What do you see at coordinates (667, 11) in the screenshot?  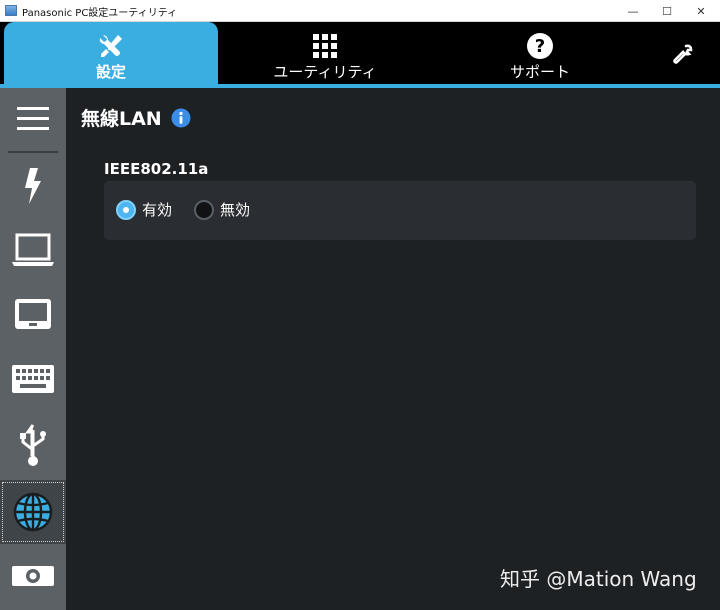 I see `maximize-button: ☐` at bounding box center [667, 11].